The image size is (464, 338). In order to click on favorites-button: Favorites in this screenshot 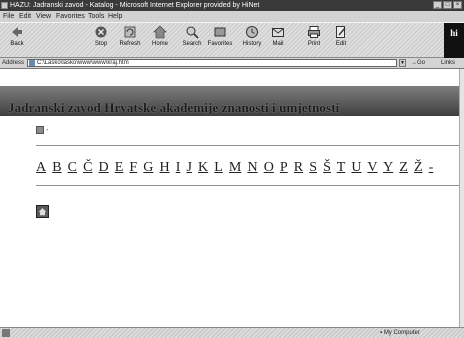, I will do `click(220, 36)`.